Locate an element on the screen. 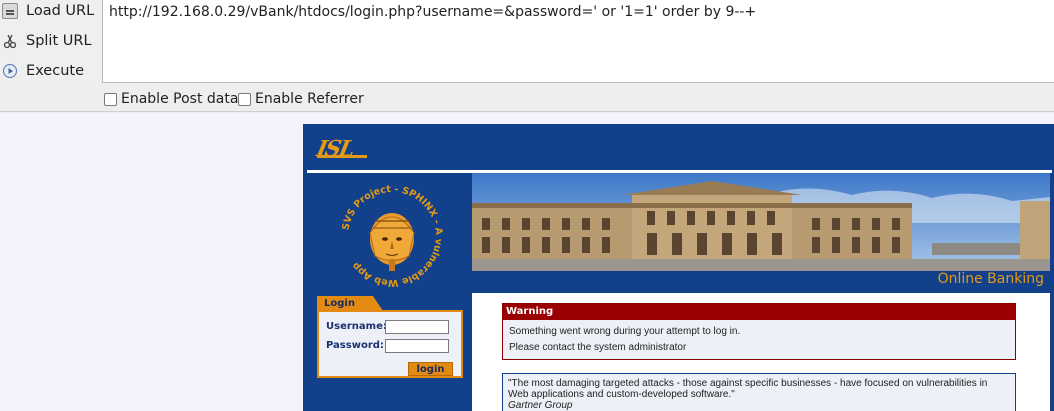  load-url-icon is located at coordinates (10, 11).